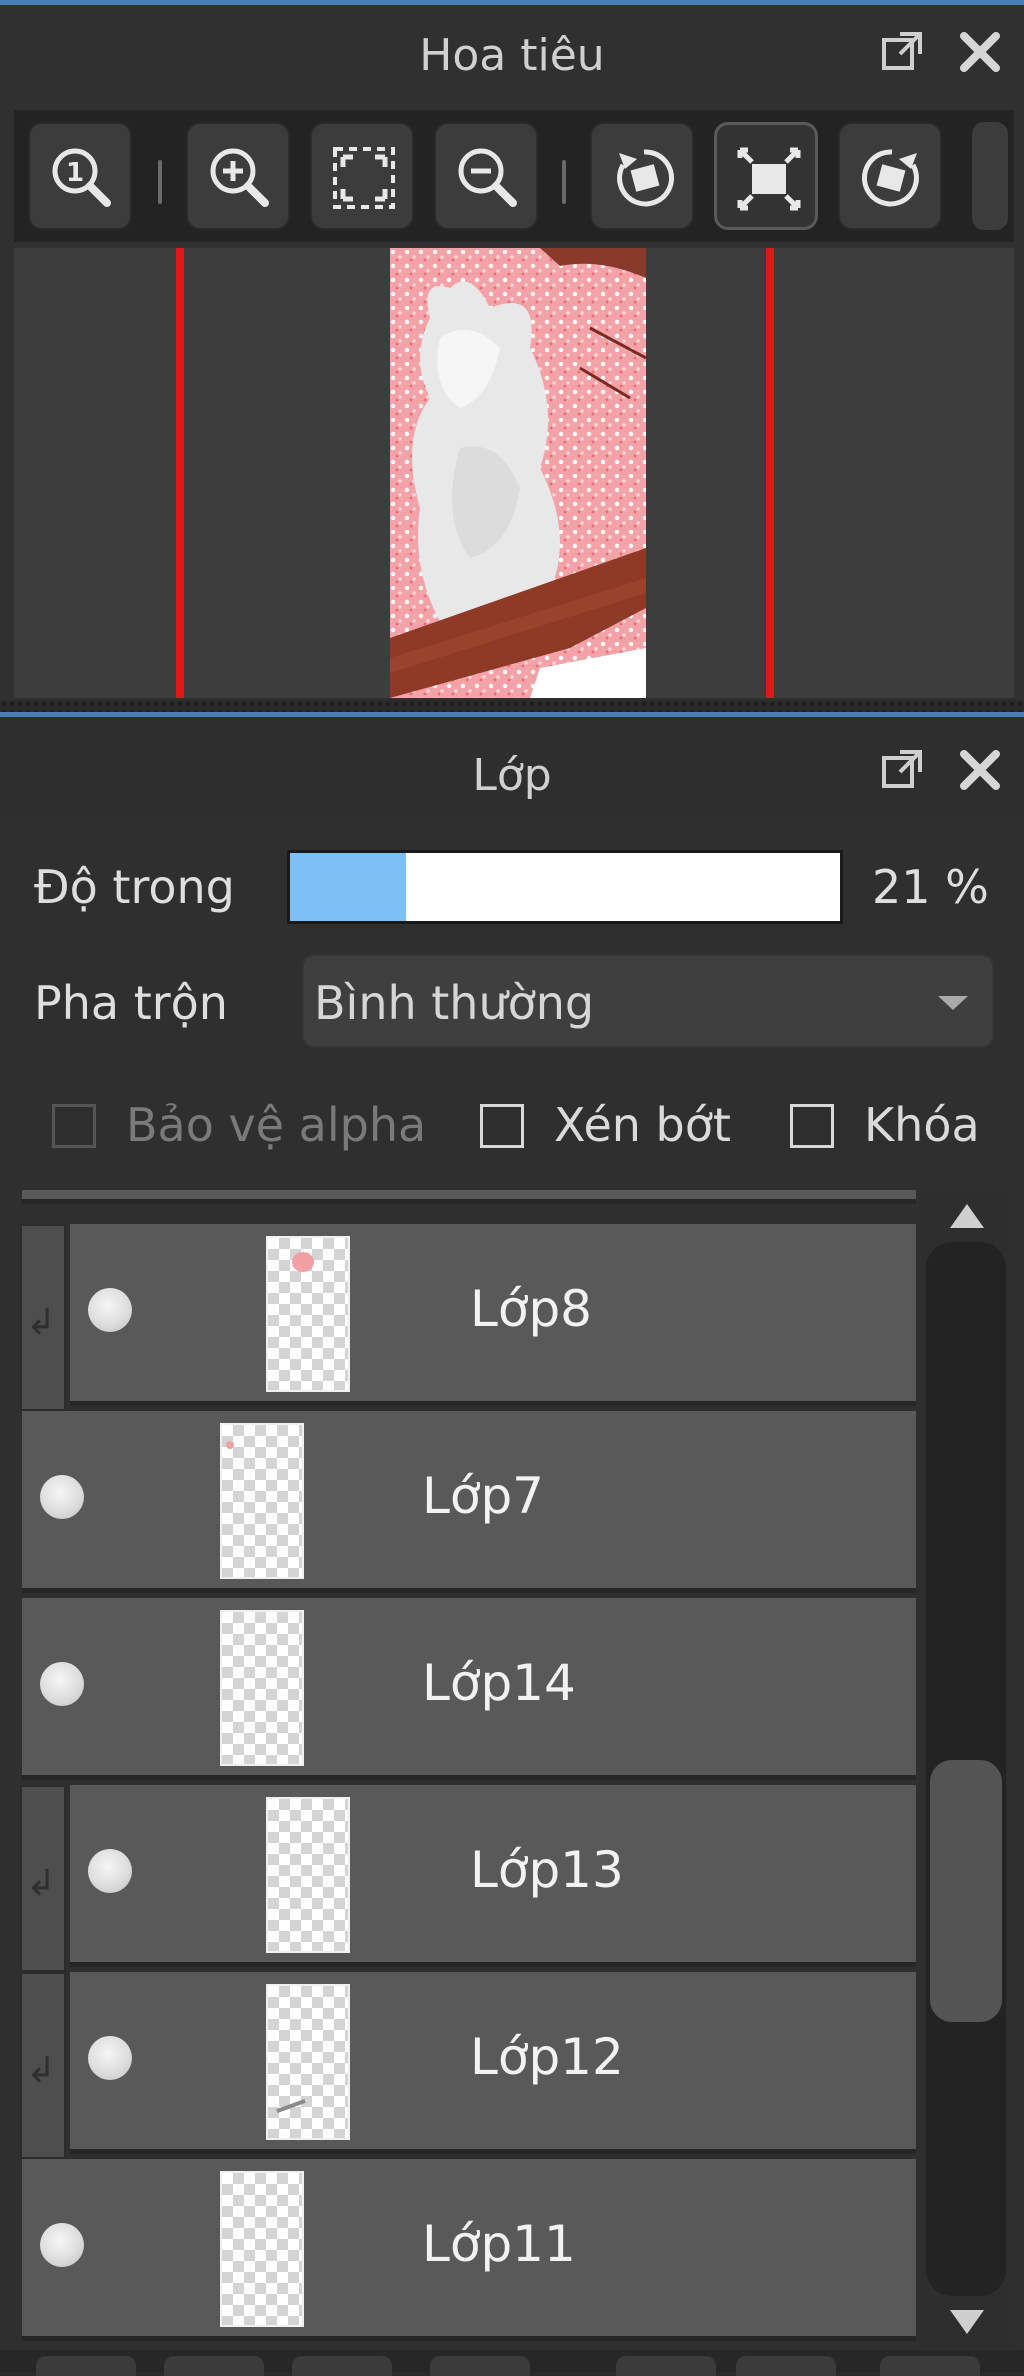 The image size is (1024, 2376). I want to click on zoom-in-icon, so click(238, 176).